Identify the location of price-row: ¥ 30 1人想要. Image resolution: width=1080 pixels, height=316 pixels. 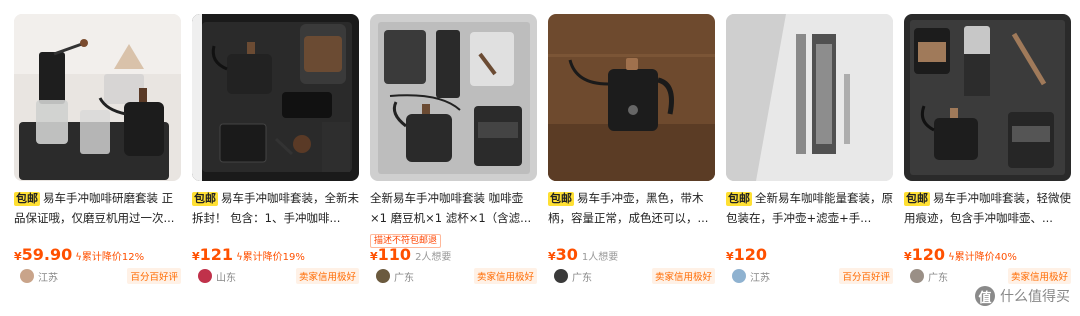
(583, 254).